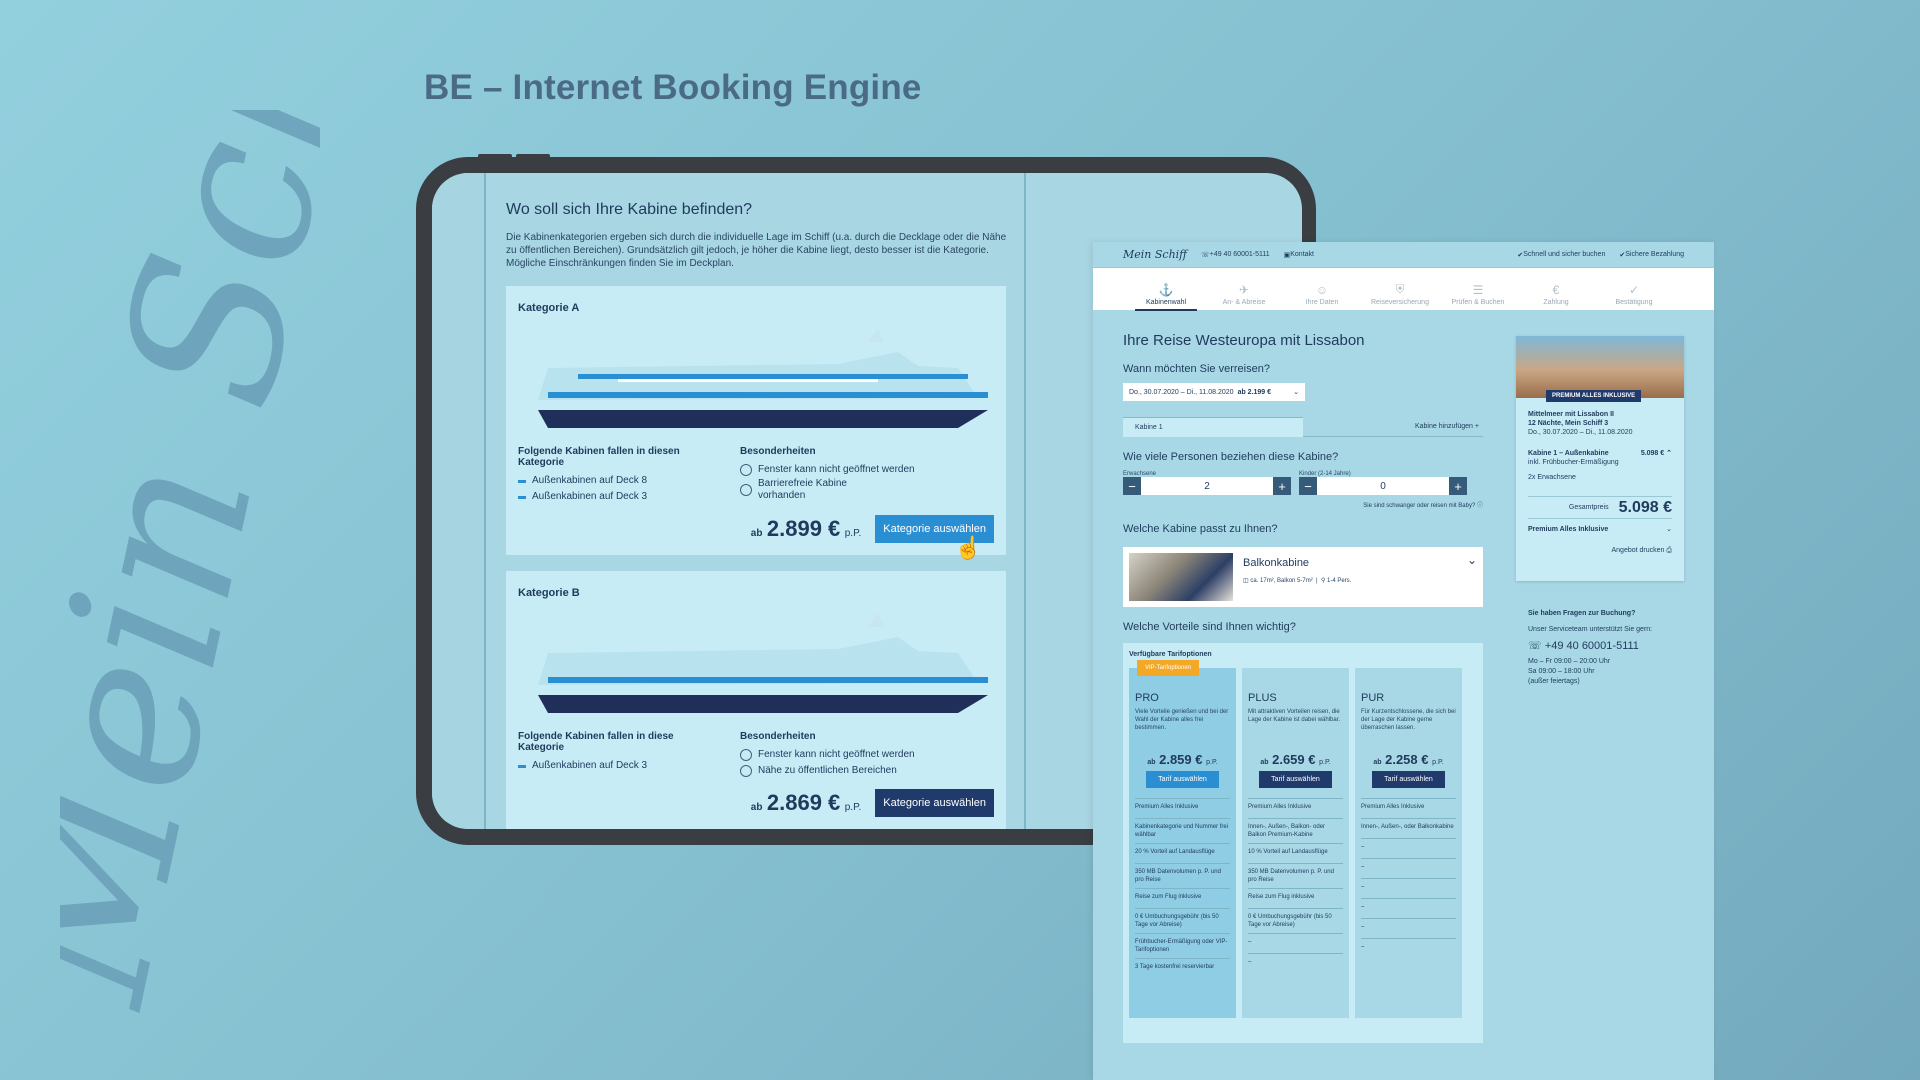 This screenshot has width=1920, height=1080. Describe the element at coordinates (1590, 629) in the screenshot. I see `help-subtitle: Unser Serviceteam unterstützt Sie gern:` at that location.